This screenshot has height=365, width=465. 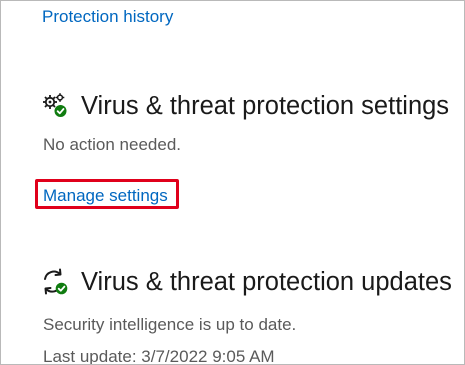 I want to click on last-update-text: Last update: 3/7/2022 9:05 AM, so click(x=159, y=356).